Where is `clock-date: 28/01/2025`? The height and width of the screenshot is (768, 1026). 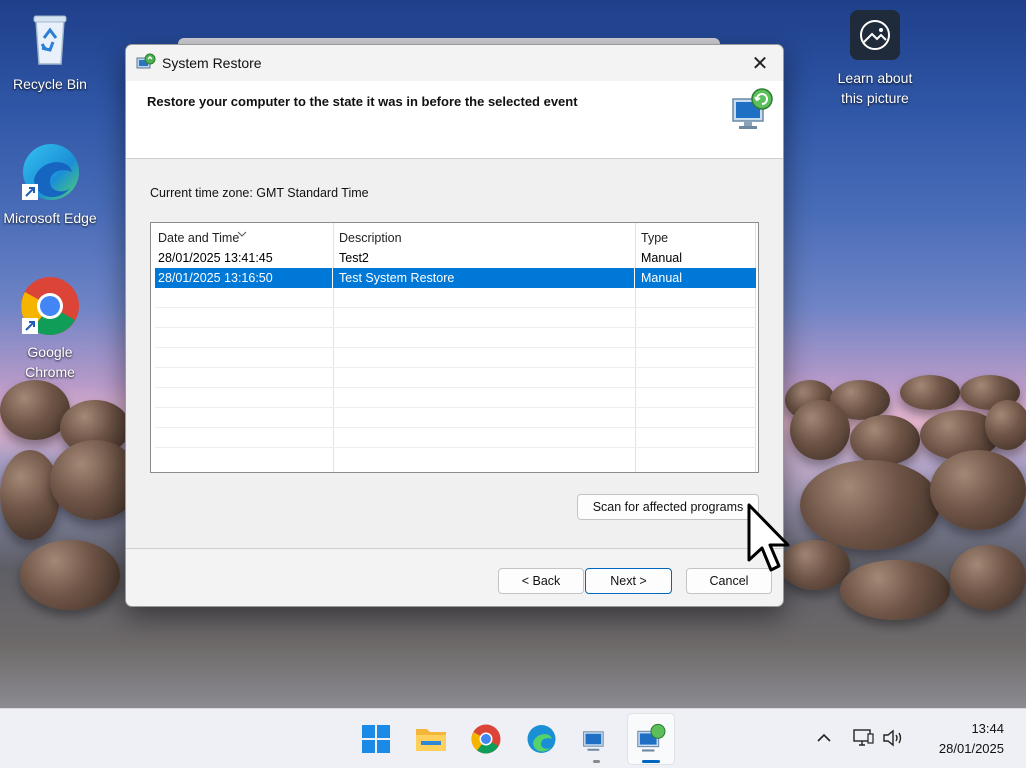
clock-date: 28/01/2025 is located at coordinates (971, 748).